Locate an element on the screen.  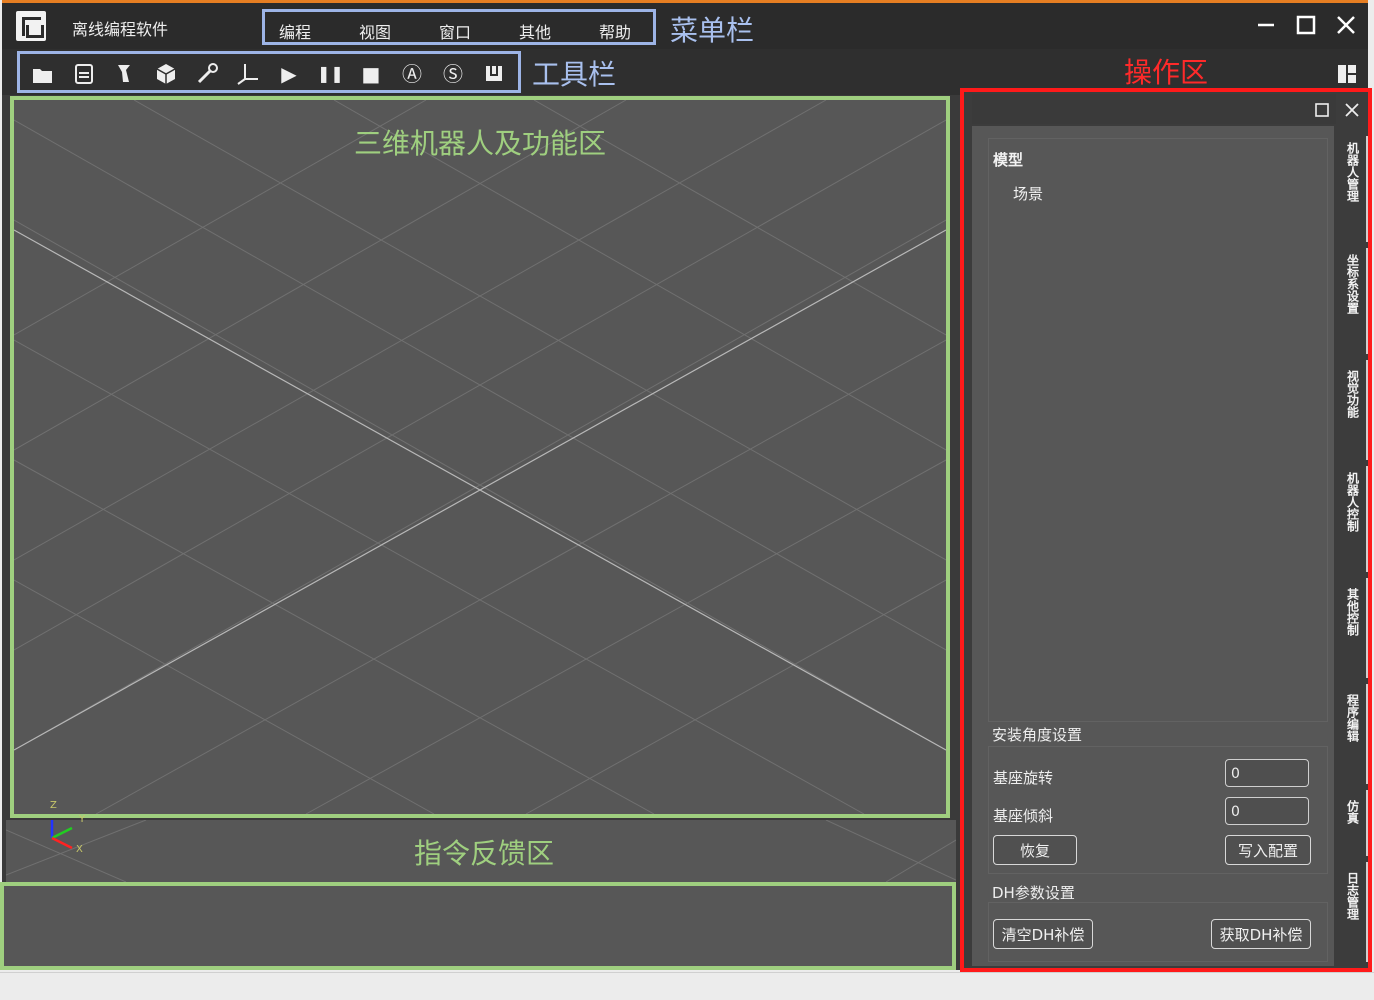
tab-simulation: 仿真 is located at coordinates (1353, 823).